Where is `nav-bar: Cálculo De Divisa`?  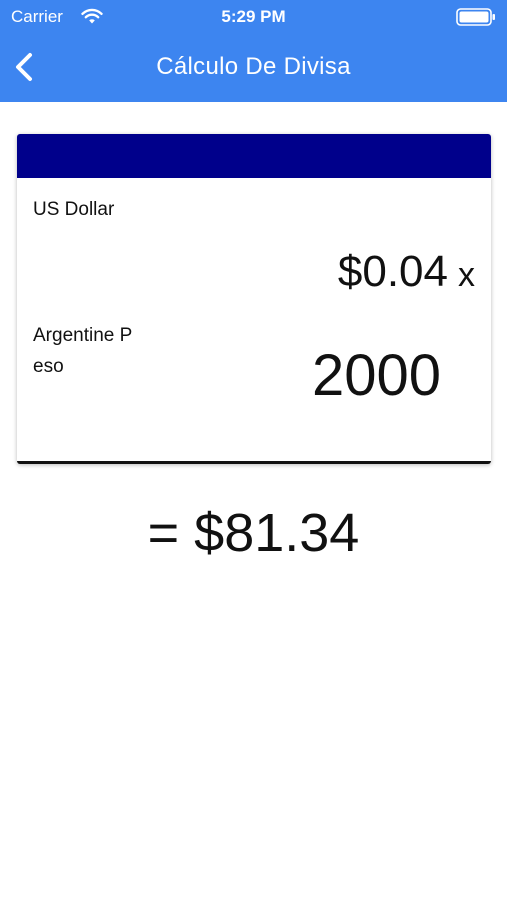 nav-bar: Cálculo De Divisa is located at coordinates (253, 68).